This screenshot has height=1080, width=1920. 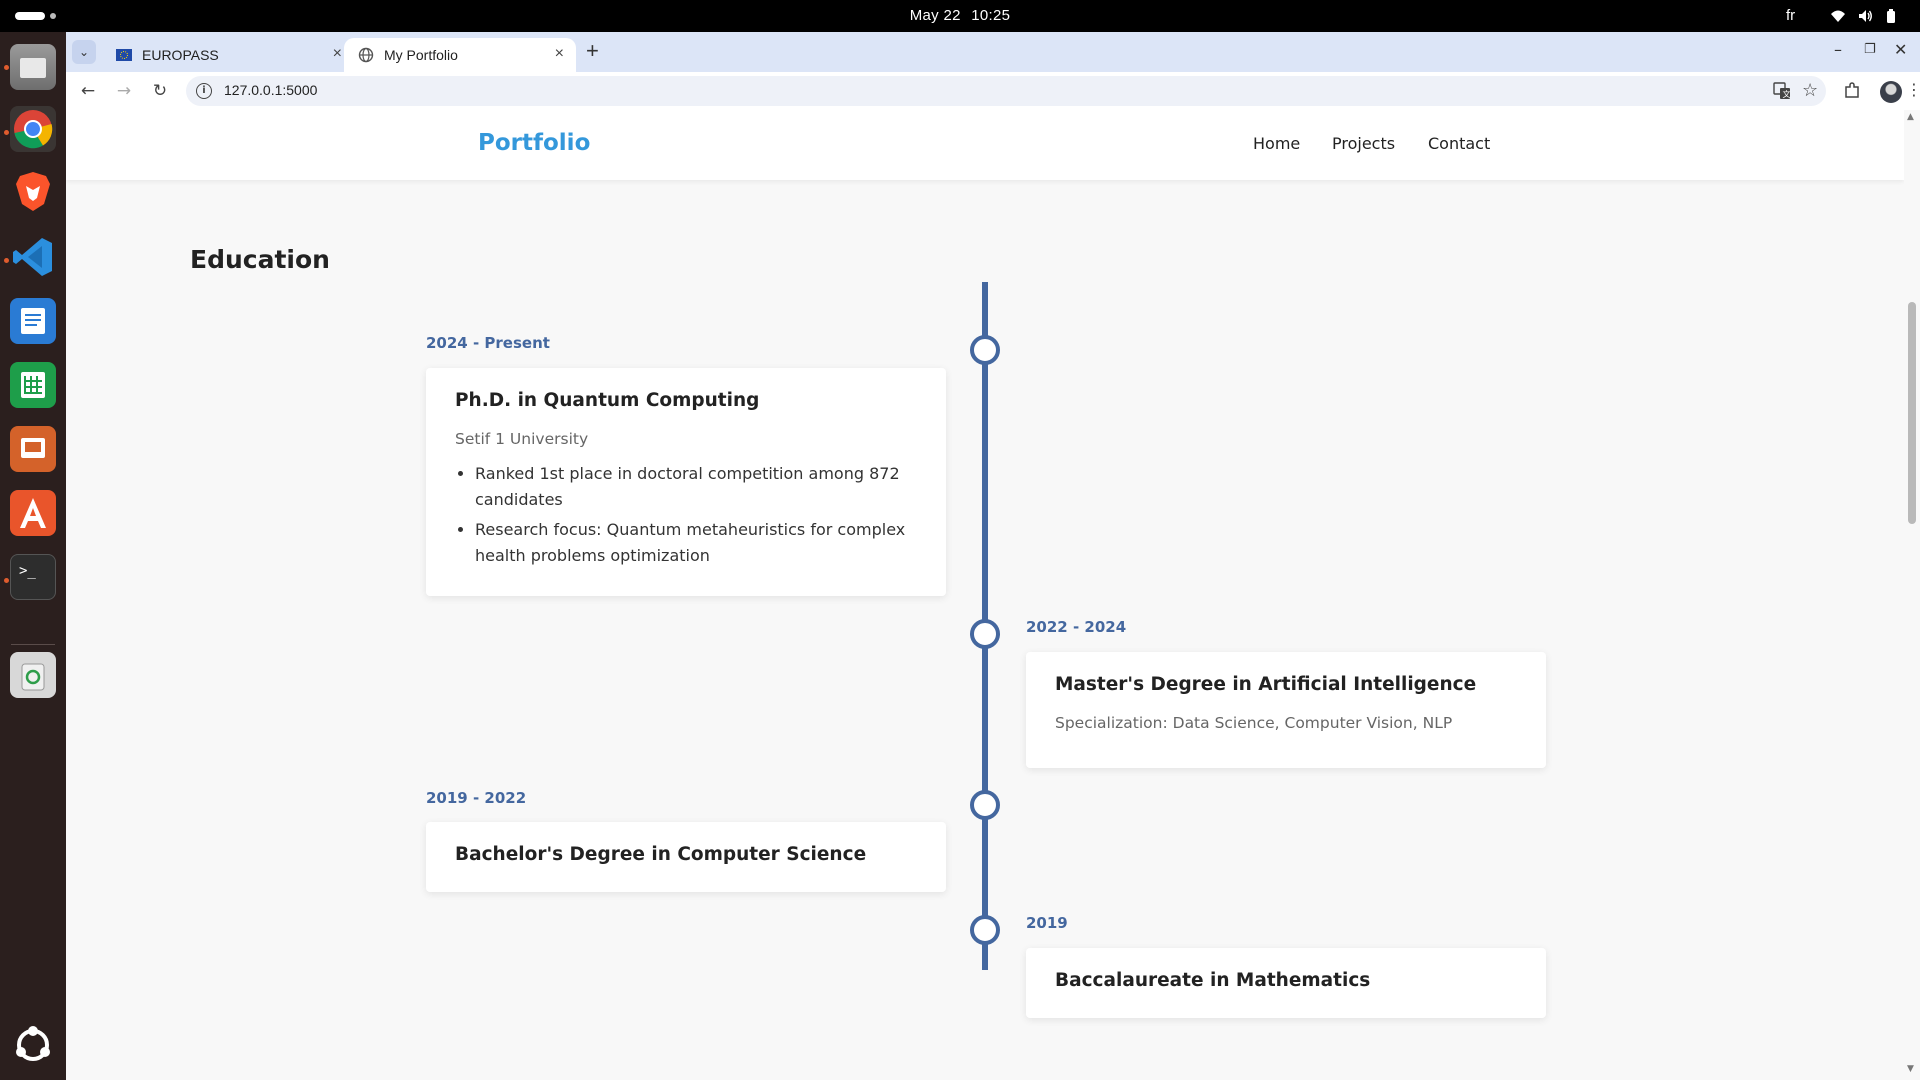 I want to click on files-icon, so click(x=33, y=67).